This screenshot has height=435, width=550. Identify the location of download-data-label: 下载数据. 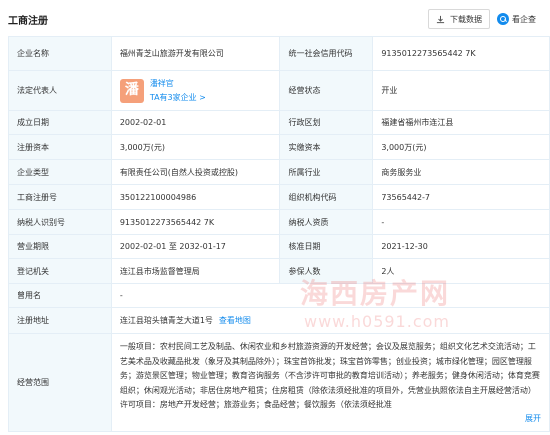
(466, 19).